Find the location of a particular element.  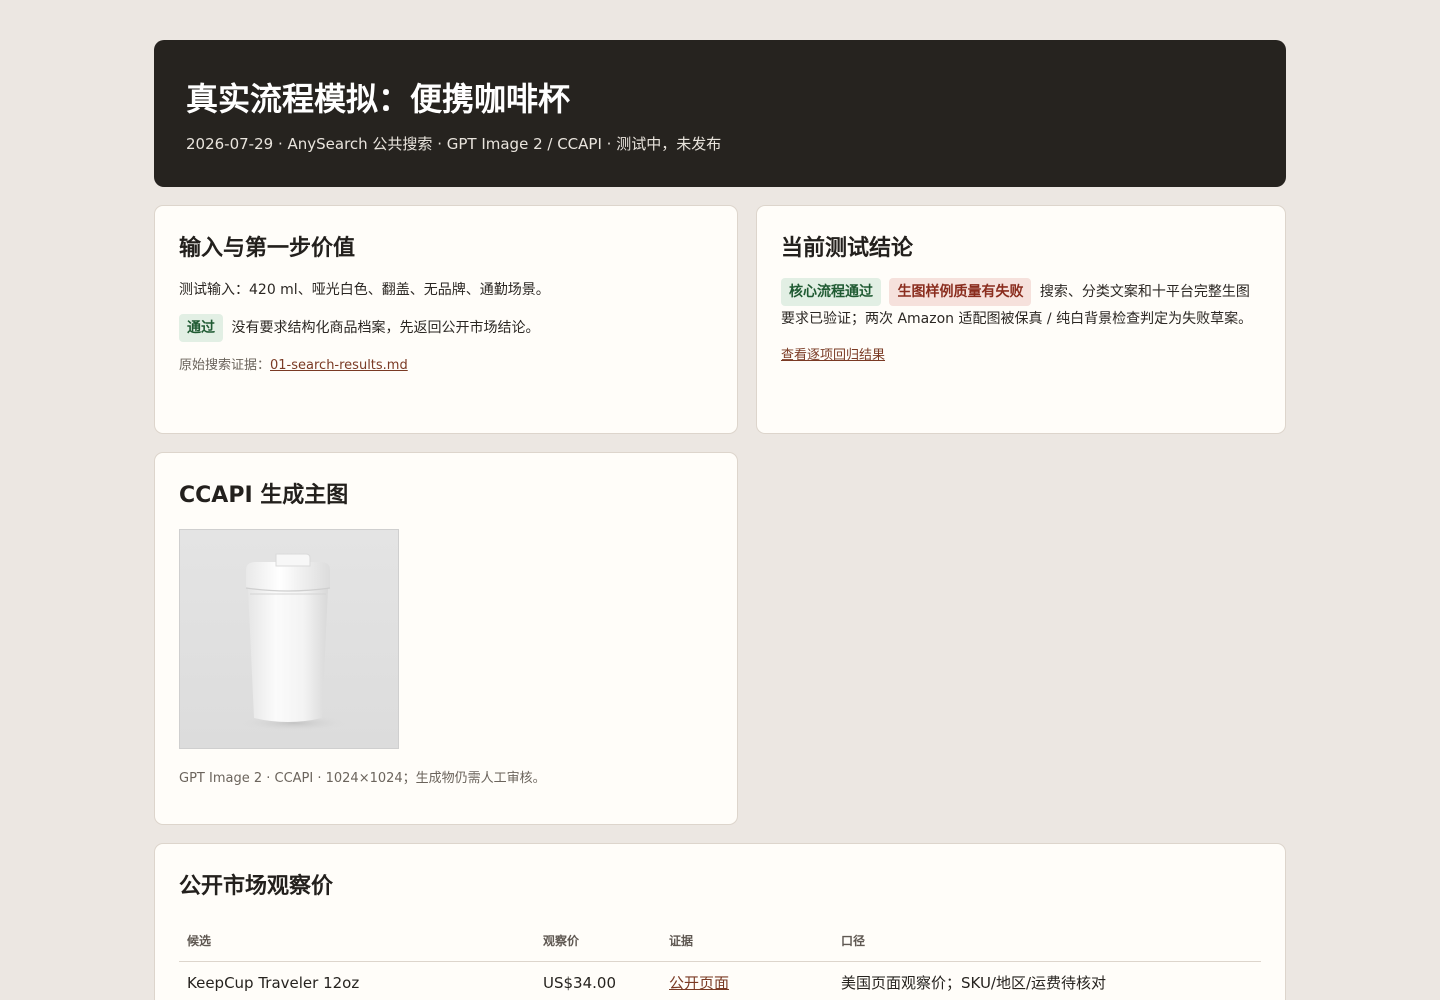

public-page-link: 公开页面 is located at coordinates (699, 983).